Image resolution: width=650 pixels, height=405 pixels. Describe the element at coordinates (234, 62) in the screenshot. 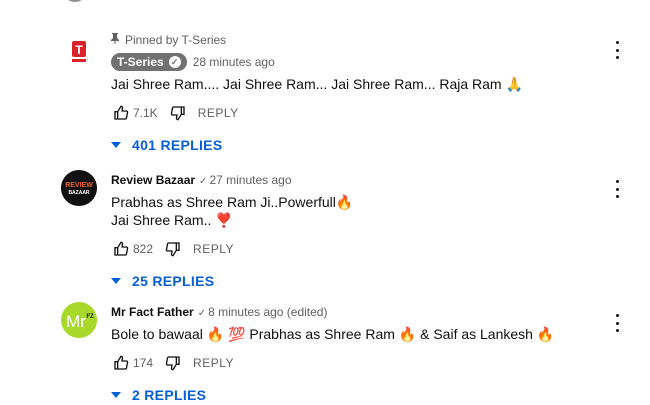

I see `comment-timestamp: 28 minutes ago` at that location.